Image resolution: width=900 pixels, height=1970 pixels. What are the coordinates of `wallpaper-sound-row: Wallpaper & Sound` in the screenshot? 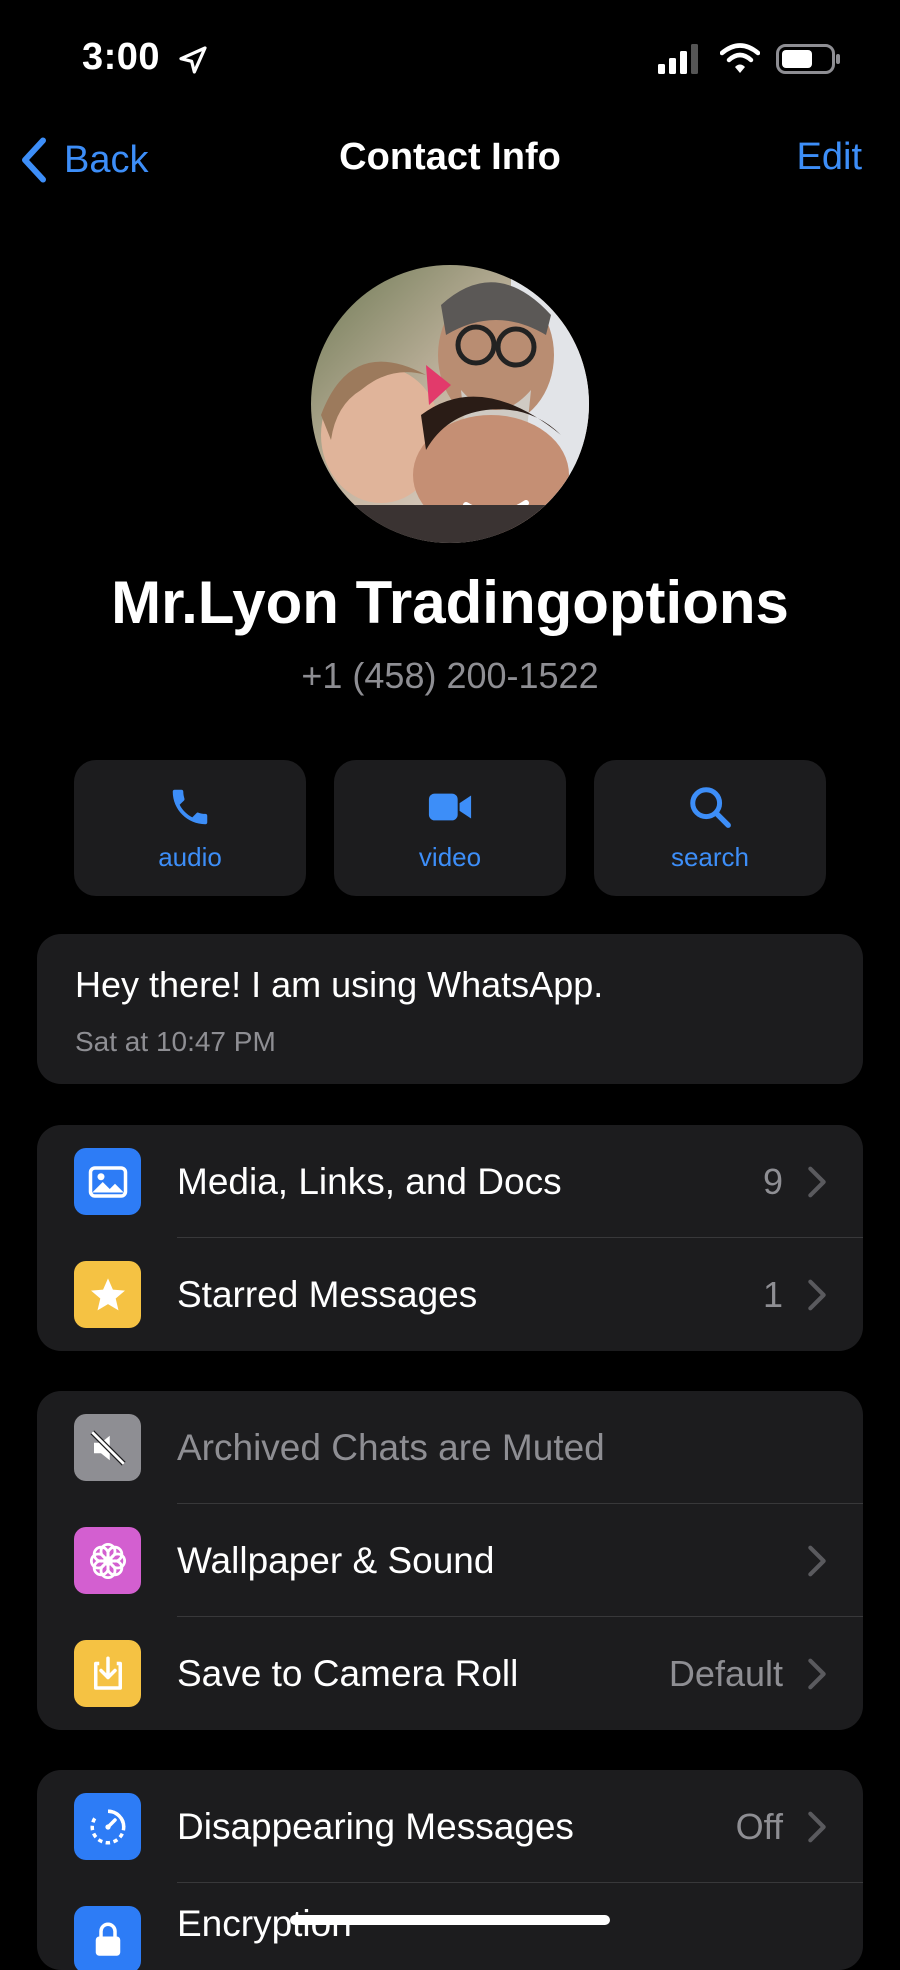 It's located at (450, 1560).